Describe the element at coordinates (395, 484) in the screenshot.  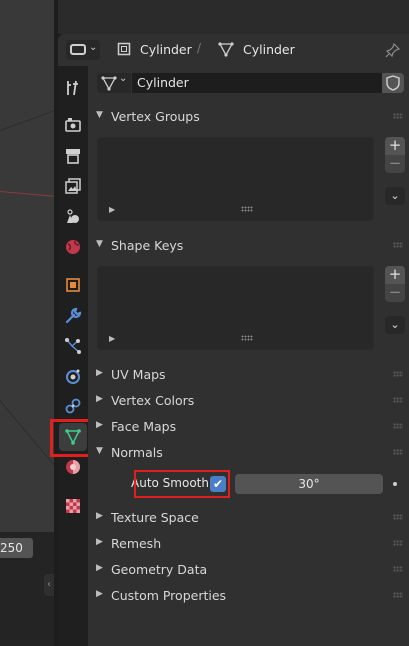
I see `animate-property-icon` at that location.